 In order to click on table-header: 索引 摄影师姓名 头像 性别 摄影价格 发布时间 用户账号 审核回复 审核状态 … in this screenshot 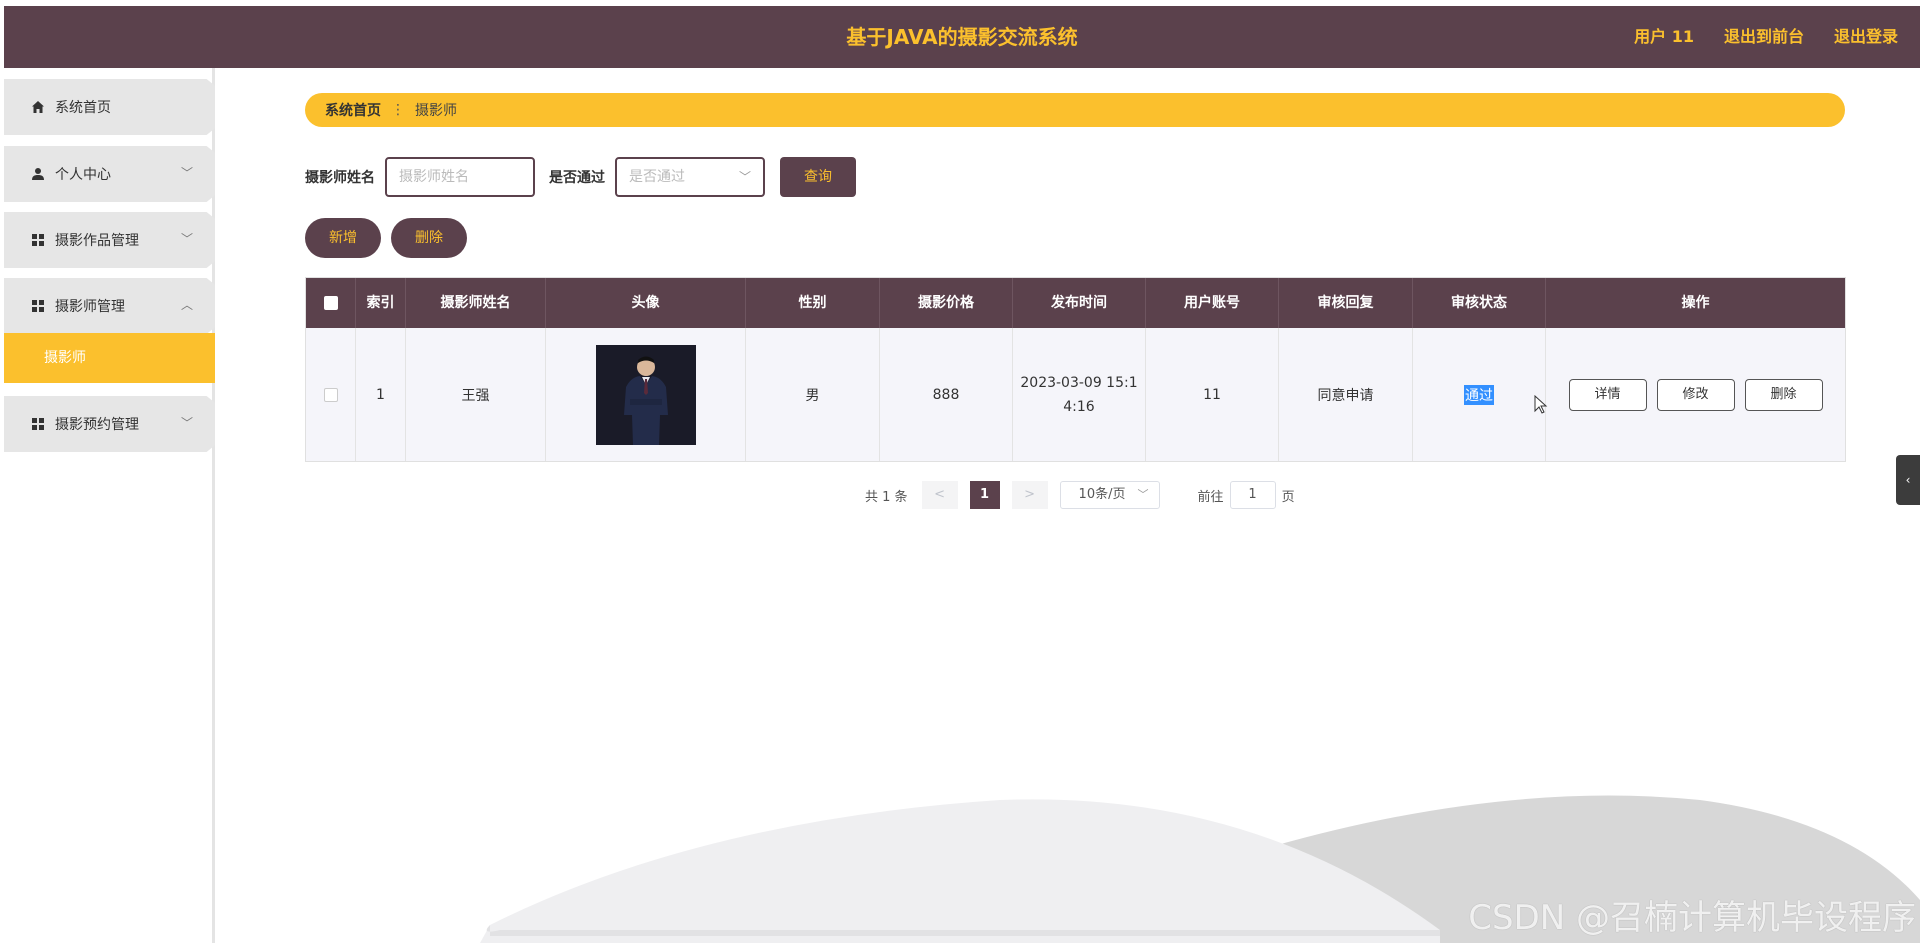, I will do `click(1075, 303)`.